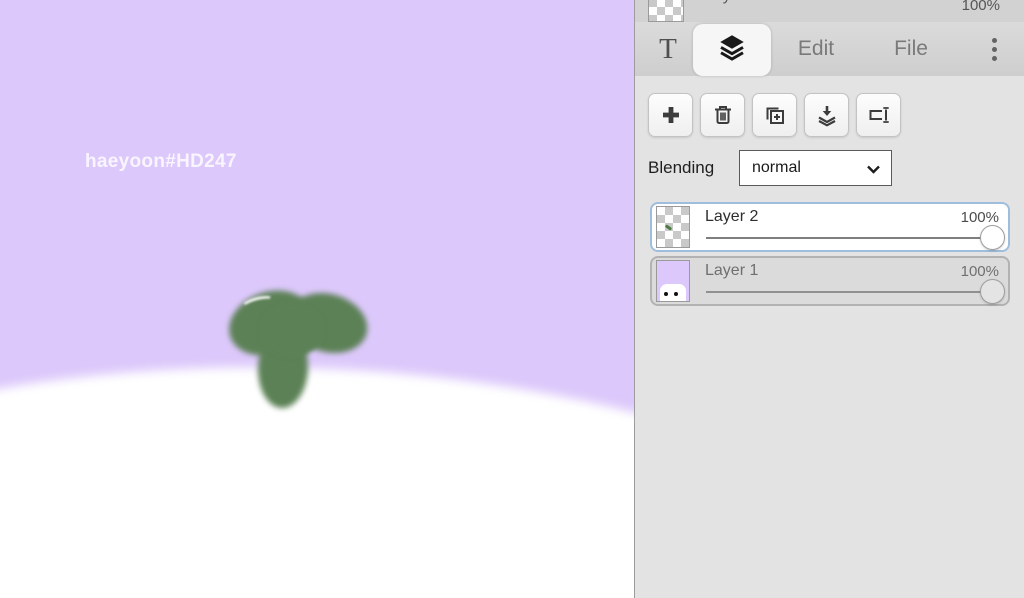 Image resolution: width=1024 pixels, height=598 pixels. What do you see at coordinates (911, 49) in the screenshot?
I see `tab-file: File` at bounding box center [911, 49].